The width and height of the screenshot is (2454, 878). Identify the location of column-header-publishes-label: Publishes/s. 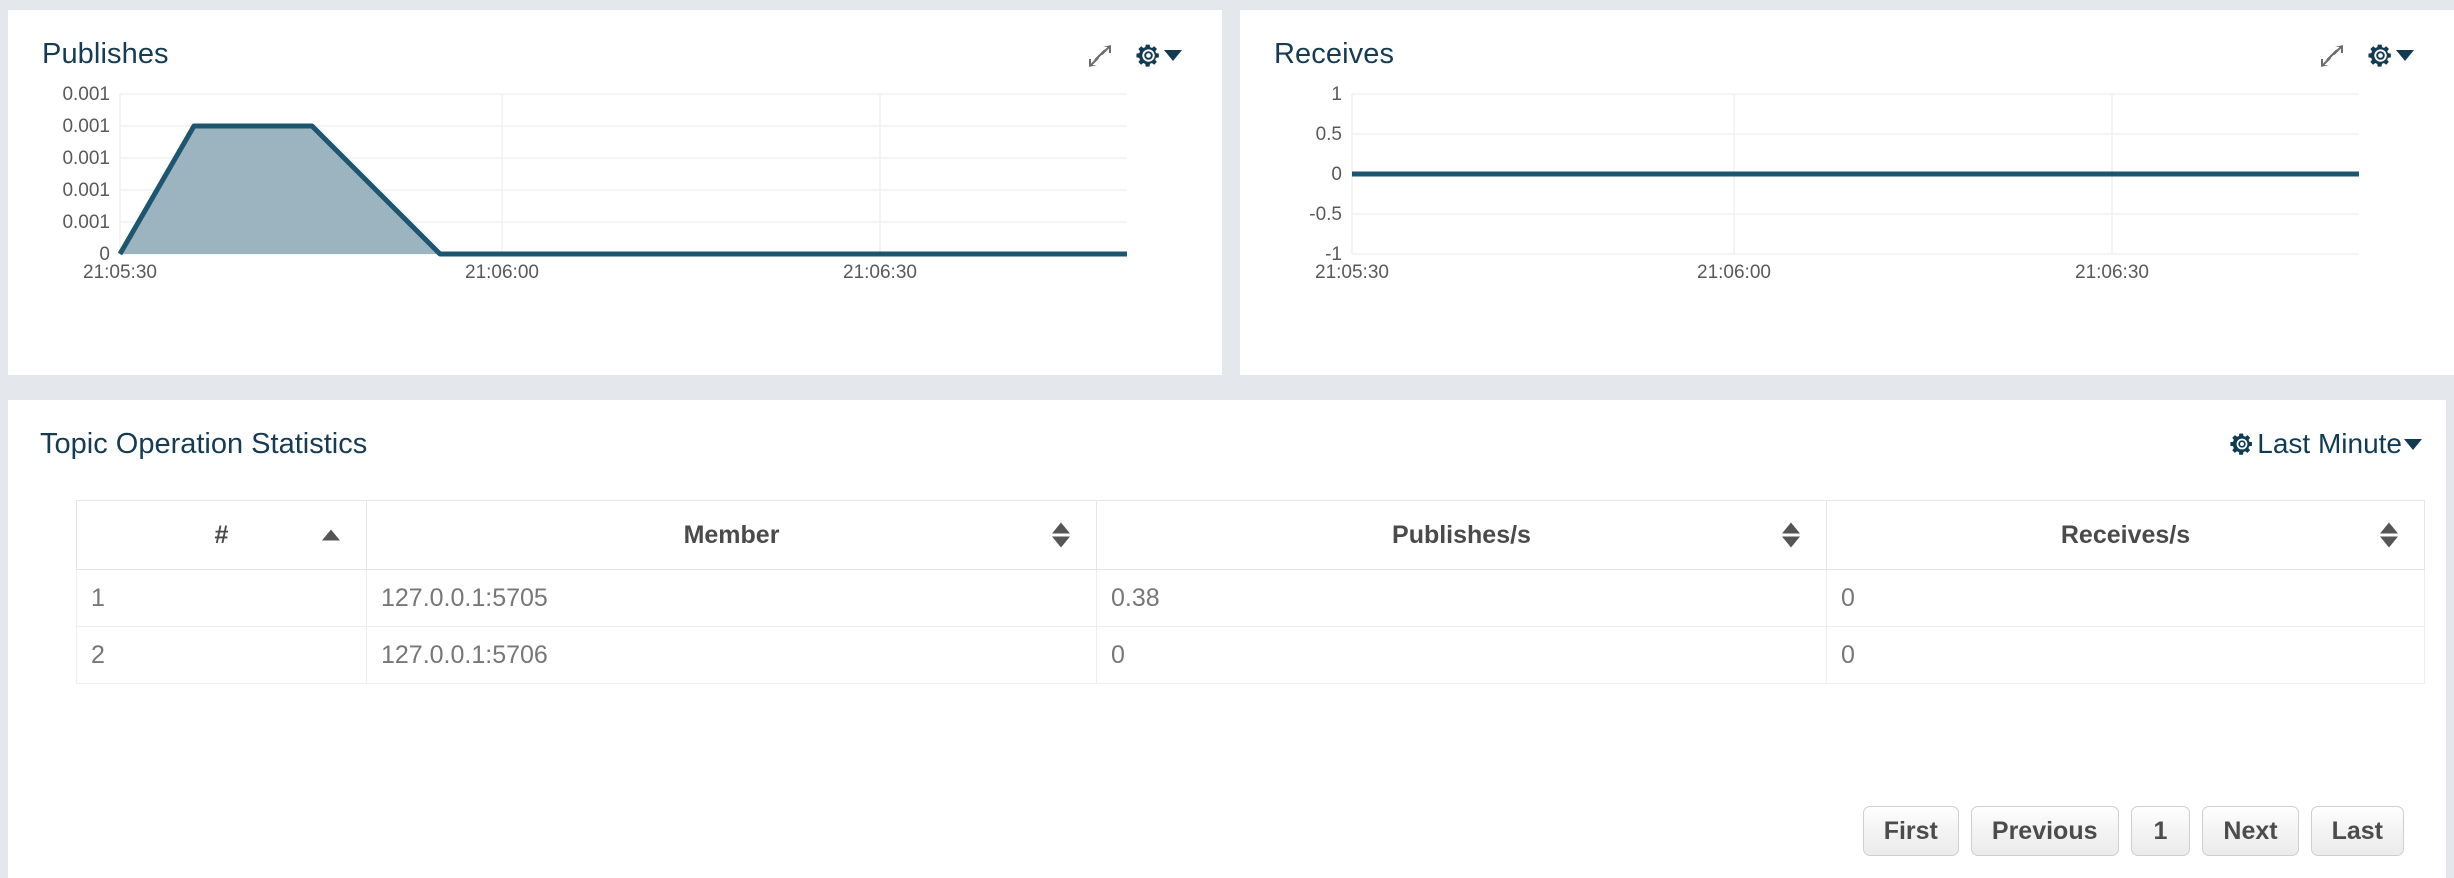
(1461, 534).